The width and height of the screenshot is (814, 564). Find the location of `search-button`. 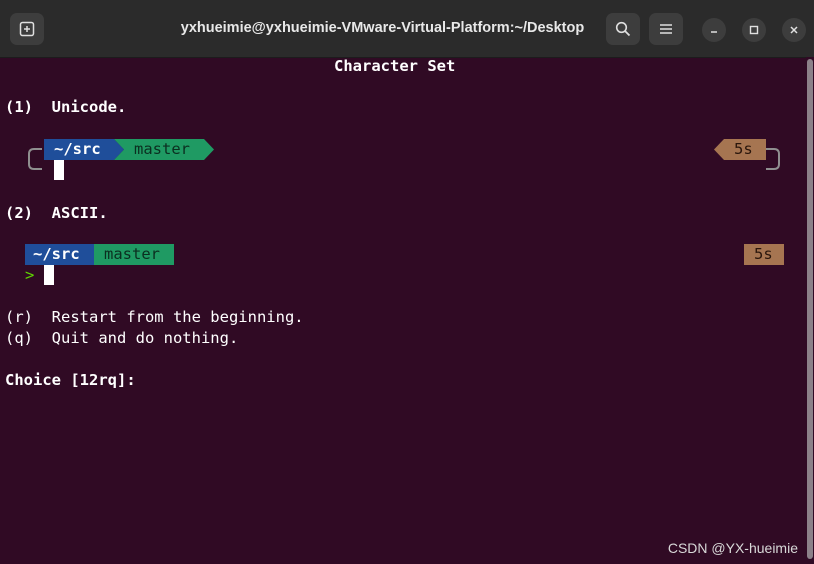

search-button is located at coordinates (623, 29).